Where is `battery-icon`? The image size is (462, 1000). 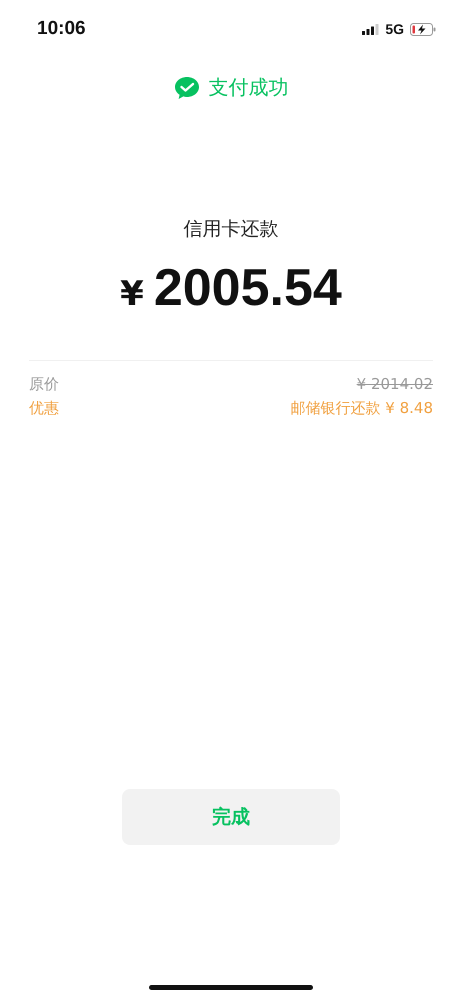 battery-icon is located at coordinates (423, 29).